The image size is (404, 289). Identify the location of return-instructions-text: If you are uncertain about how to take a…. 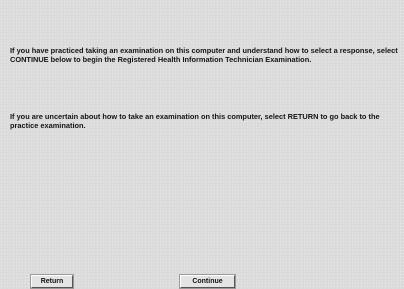
(195, 121).